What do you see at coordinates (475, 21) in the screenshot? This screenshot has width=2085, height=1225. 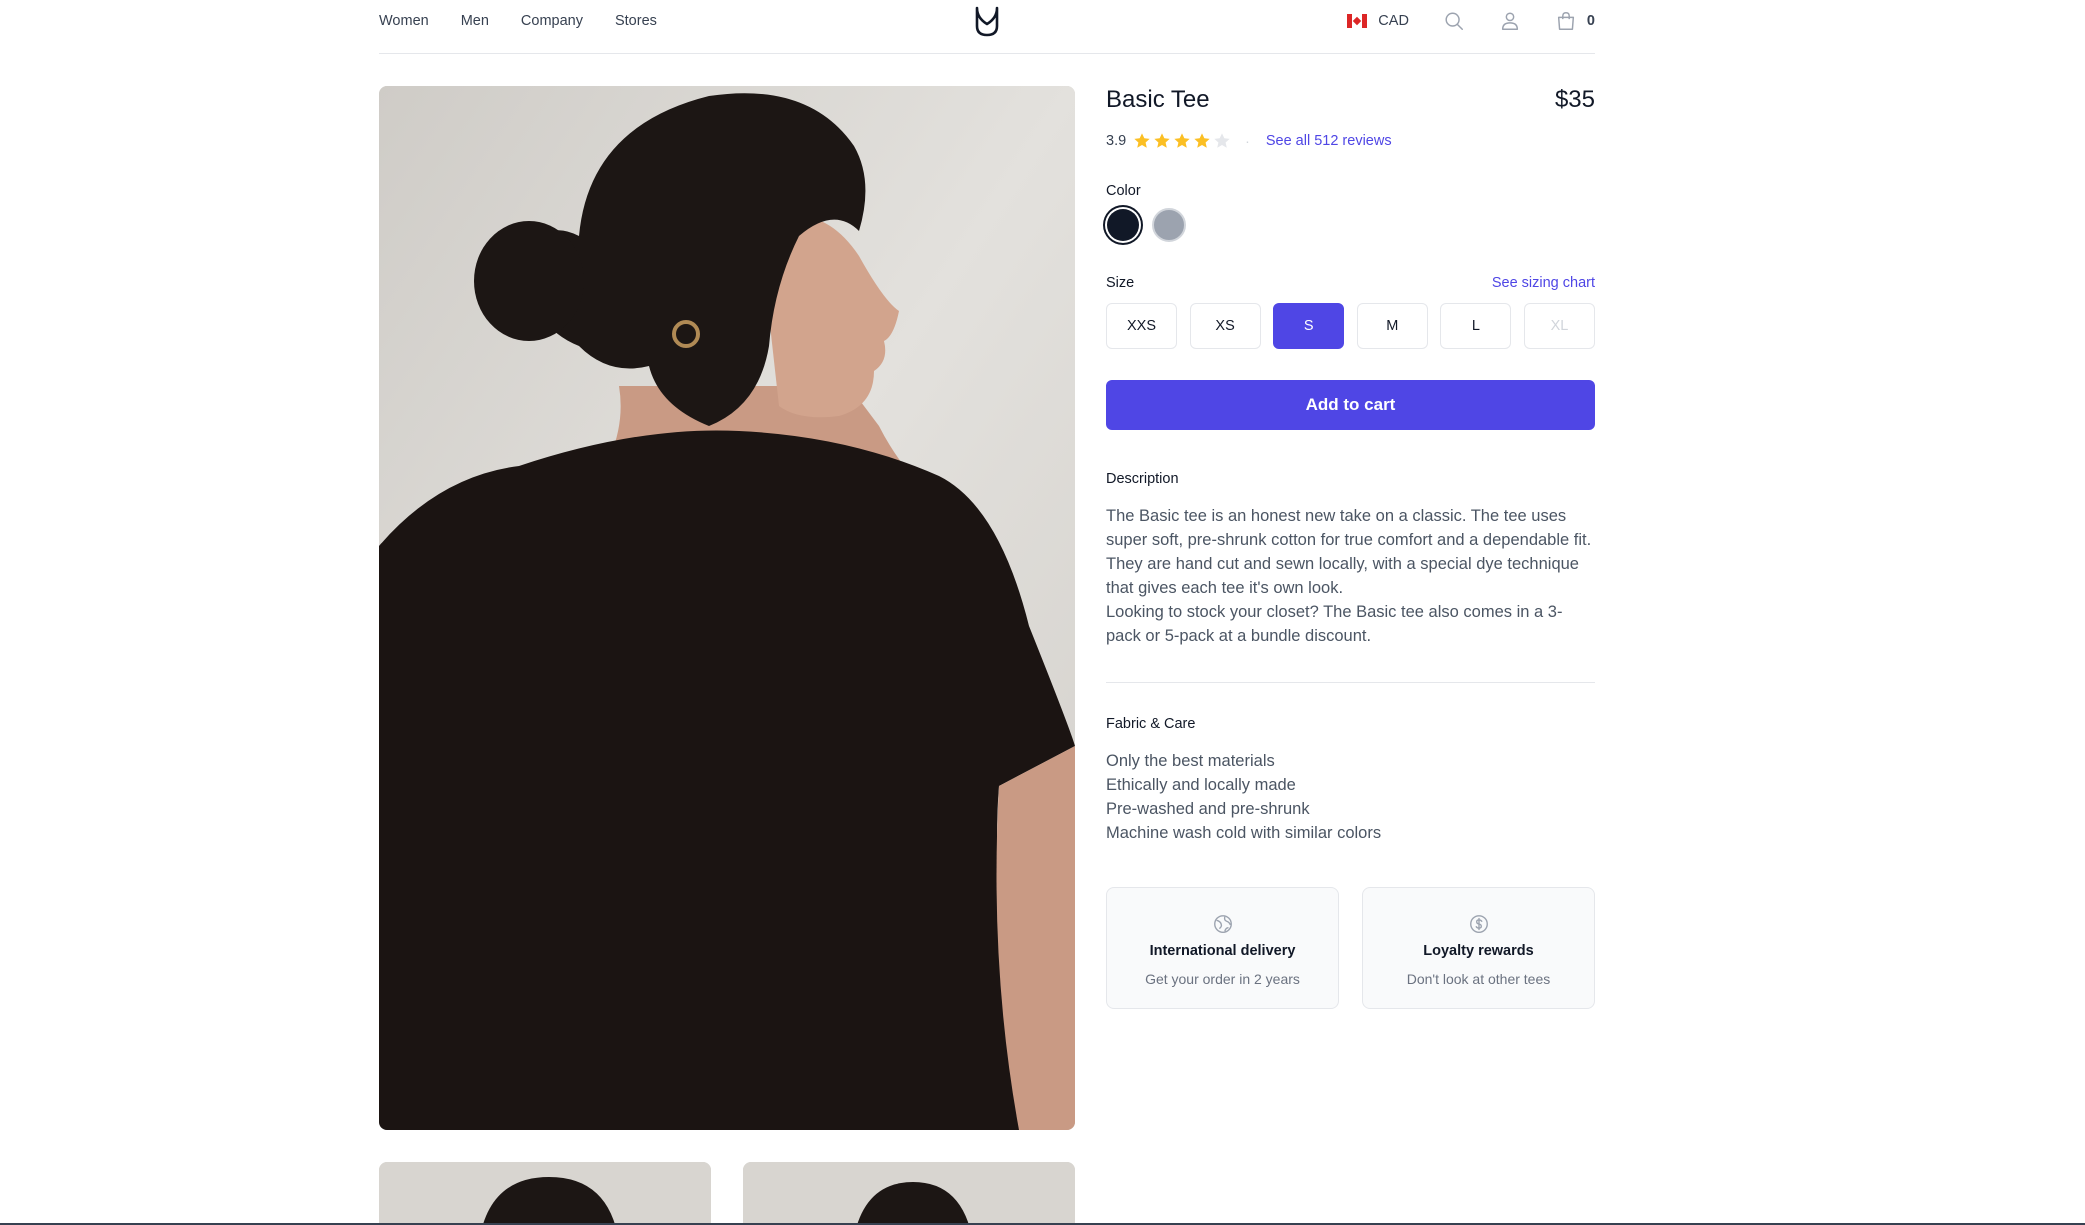 I see `nav-men: Men` at bounding box center [475, 21].